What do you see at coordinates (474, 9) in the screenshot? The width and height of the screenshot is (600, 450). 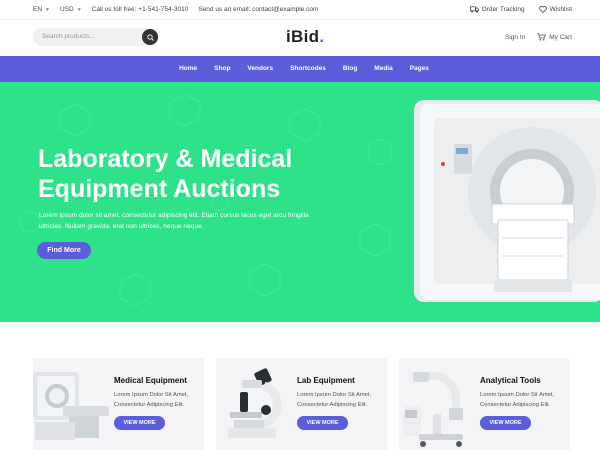 I see `truck-icon` at bounding box center [474, 9].